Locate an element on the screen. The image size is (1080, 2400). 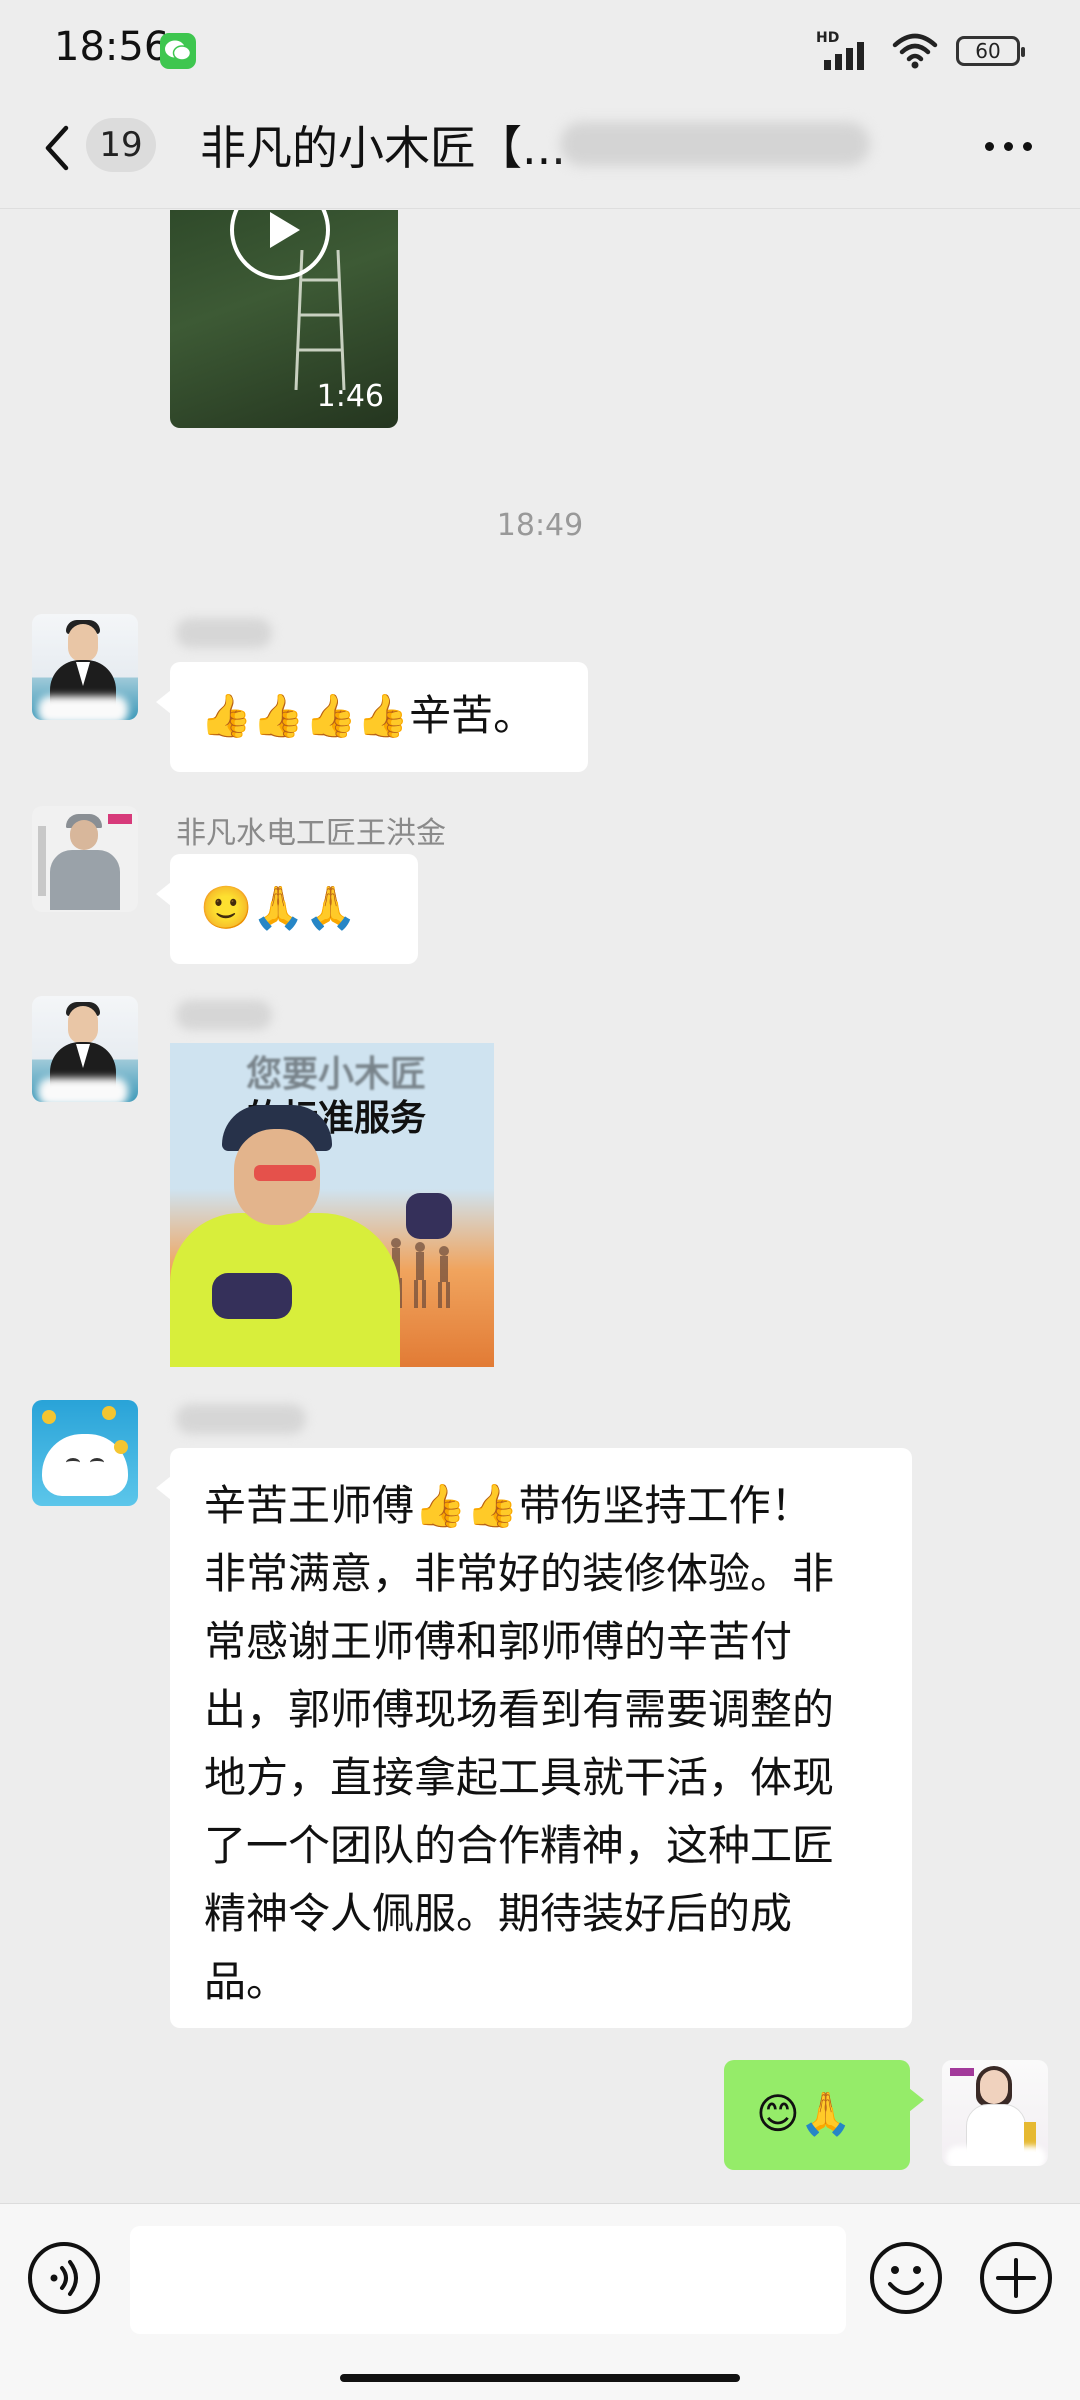
chat-title-redacted is located at coordinates (715, 144).